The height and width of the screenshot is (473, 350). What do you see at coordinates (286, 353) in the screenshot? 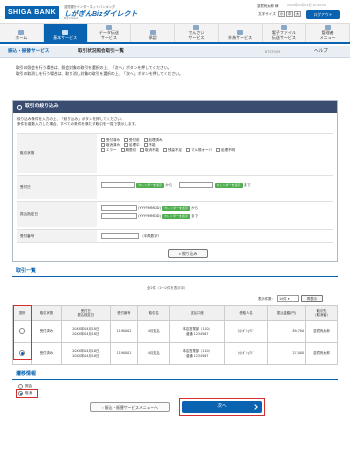
I see `amount-cell: 27,000` at bounding box center [286, 353].